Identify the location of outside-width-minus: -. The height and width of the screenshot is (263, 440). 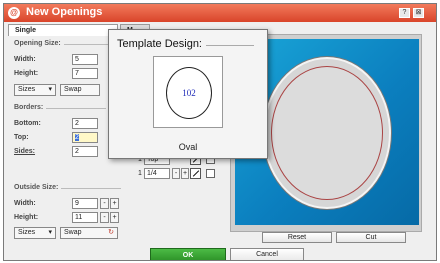
(104, 203).